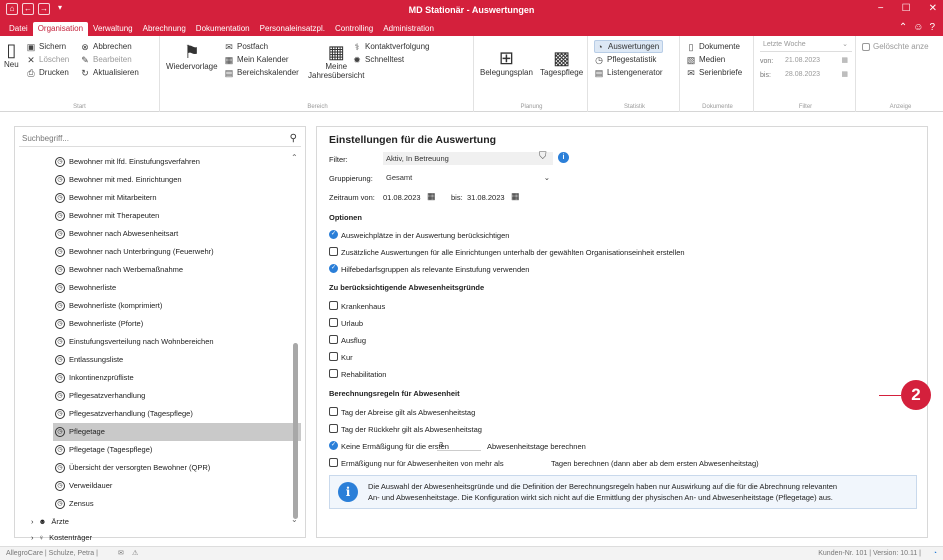  Describe the element at coordinates (408, 29) in the screenshot. I see `tab-administration: Administration` at that location.